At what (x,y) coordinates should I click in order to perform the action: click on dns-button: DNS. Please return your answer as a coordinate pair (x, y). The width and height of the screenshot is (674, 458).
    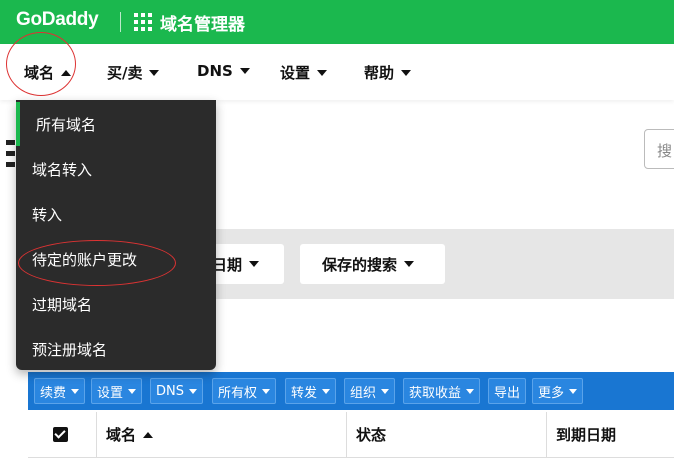
    Looking at the image, I should click on (176, 391).